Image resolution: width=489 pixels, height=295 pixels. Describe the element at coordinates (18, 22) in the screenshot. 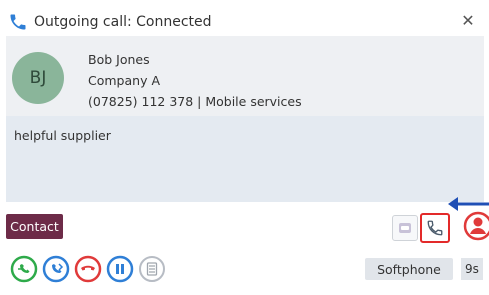

I see `phone-icon` at that location.